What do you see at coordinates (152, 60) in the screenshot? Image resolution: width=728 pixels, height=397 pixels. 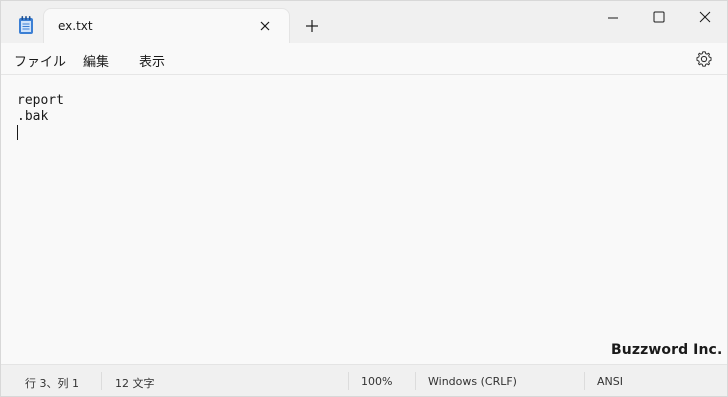 I see `menu-view: 表示` at bounding box center [152, 60].